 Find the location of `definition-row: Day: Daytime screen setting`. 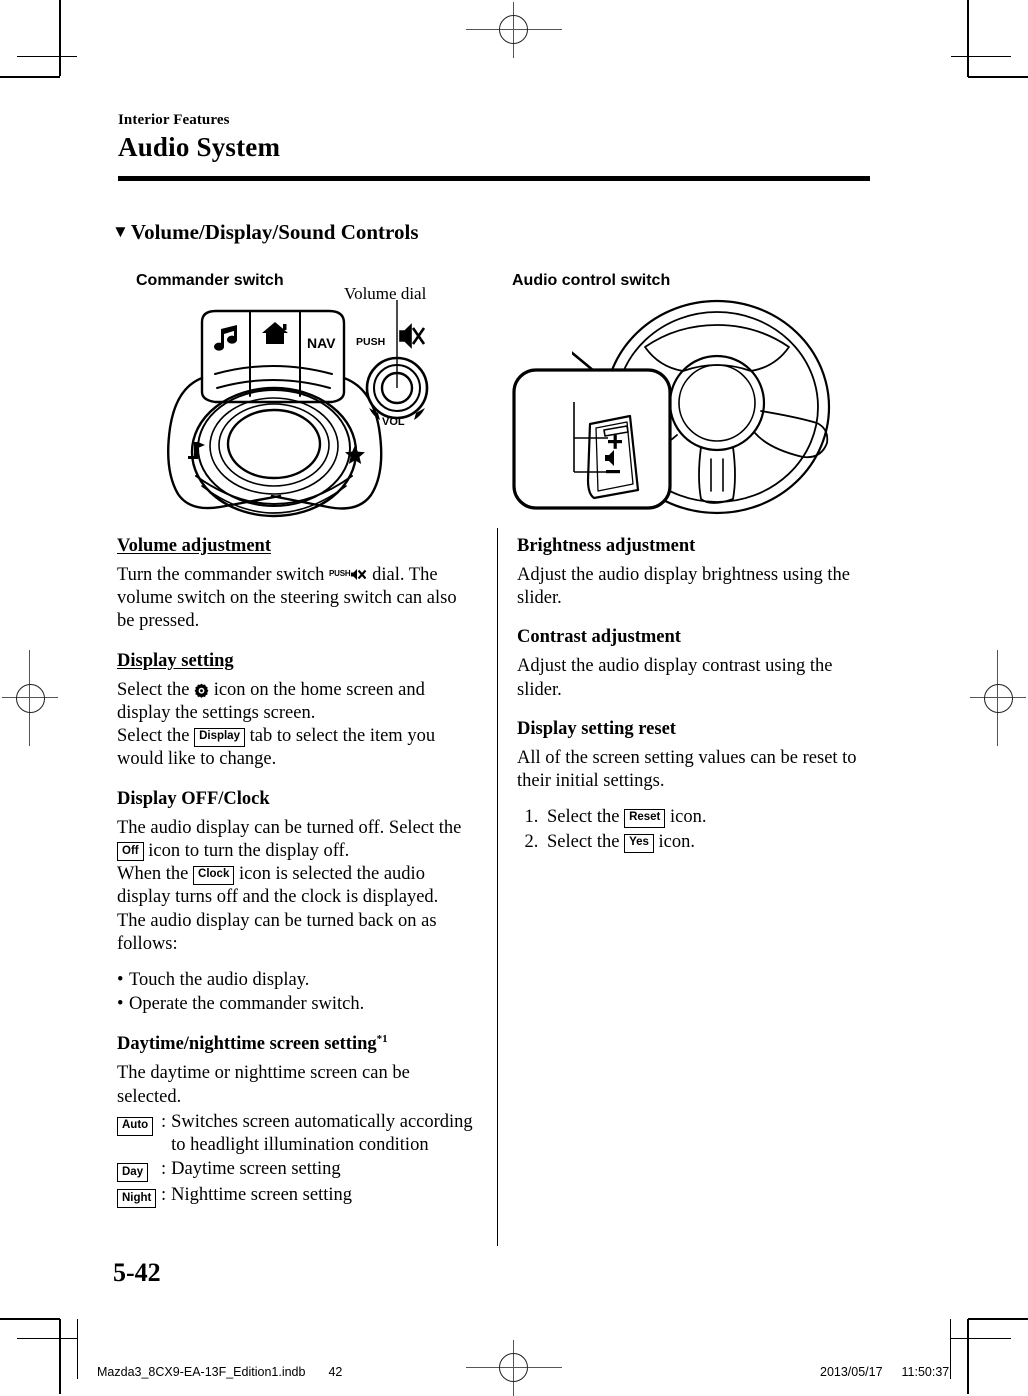

definition-row: Day: Daytime screen setting is located at coordinates (297, 1171).